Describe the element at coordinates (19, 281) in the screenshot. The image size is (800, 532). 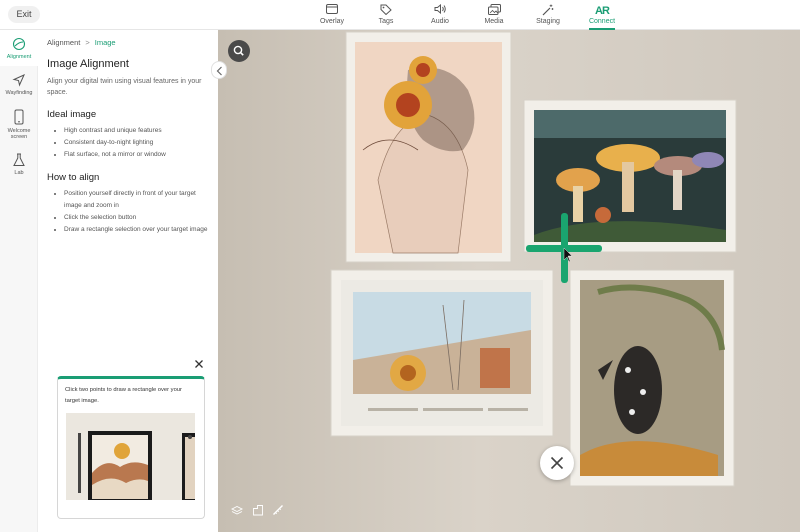
I see `left-rail: Alignment Wayfinding Welcome screen Lab` at that location.